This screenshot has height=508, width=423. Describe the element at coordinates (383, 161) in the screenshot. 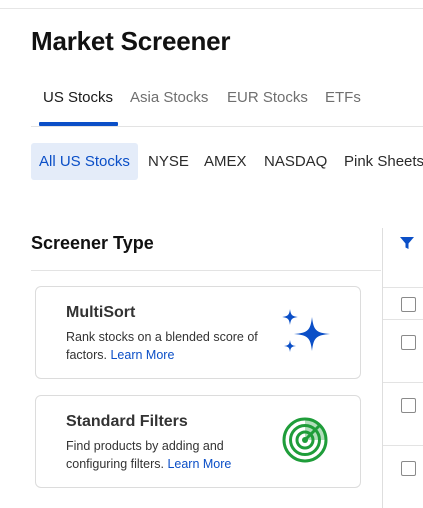

I see `exchange-pink-sheets: Pink Sheets` at that location.